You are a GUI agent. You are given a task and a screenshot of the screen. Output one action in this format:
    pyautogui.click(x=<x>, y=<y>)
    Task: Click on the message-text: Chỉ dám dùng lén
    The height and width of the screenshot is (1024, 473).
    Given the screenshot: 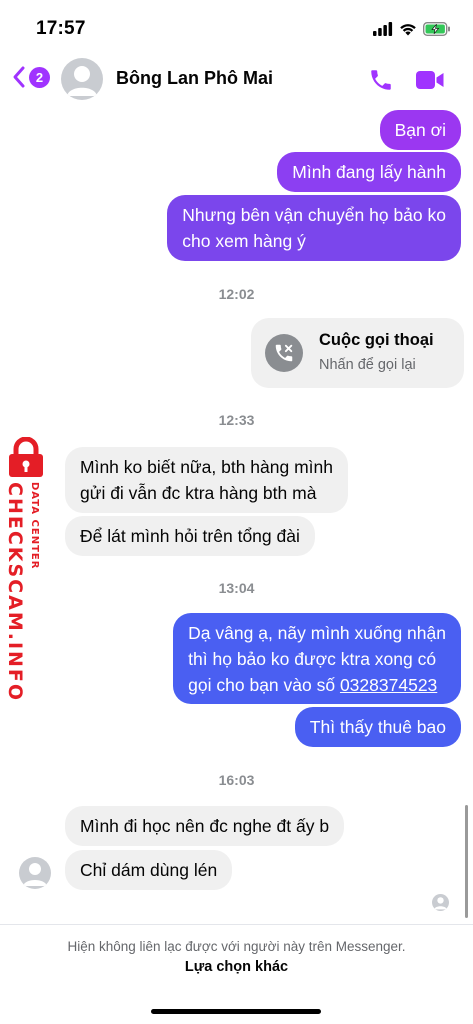 What is the action you would take?
    pyautogui.click(x=149, y=870)
    